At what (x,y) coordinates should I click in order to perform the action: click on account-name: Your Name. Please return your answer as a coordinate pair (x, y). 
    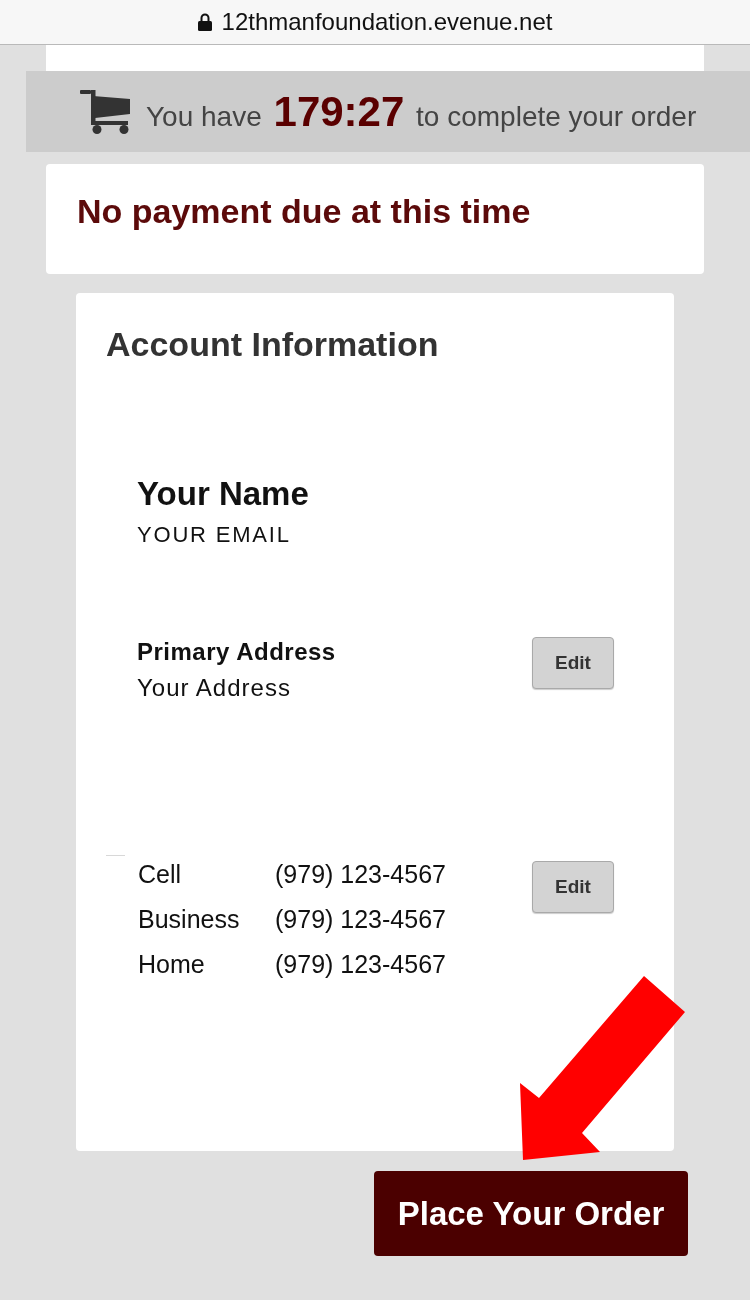
    Looking at the image, I should click on (223, 494).